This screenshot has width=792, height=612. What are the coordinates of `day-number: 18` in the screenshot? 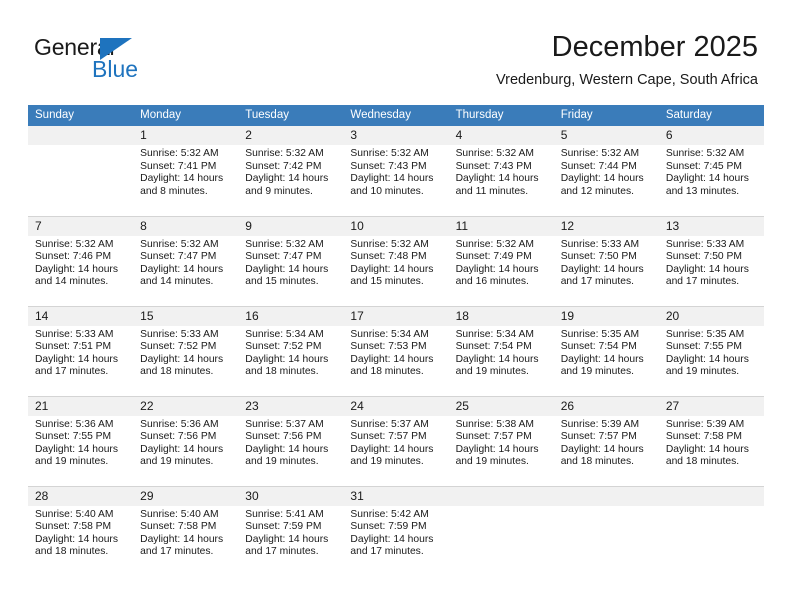 It's located at (501, 316).